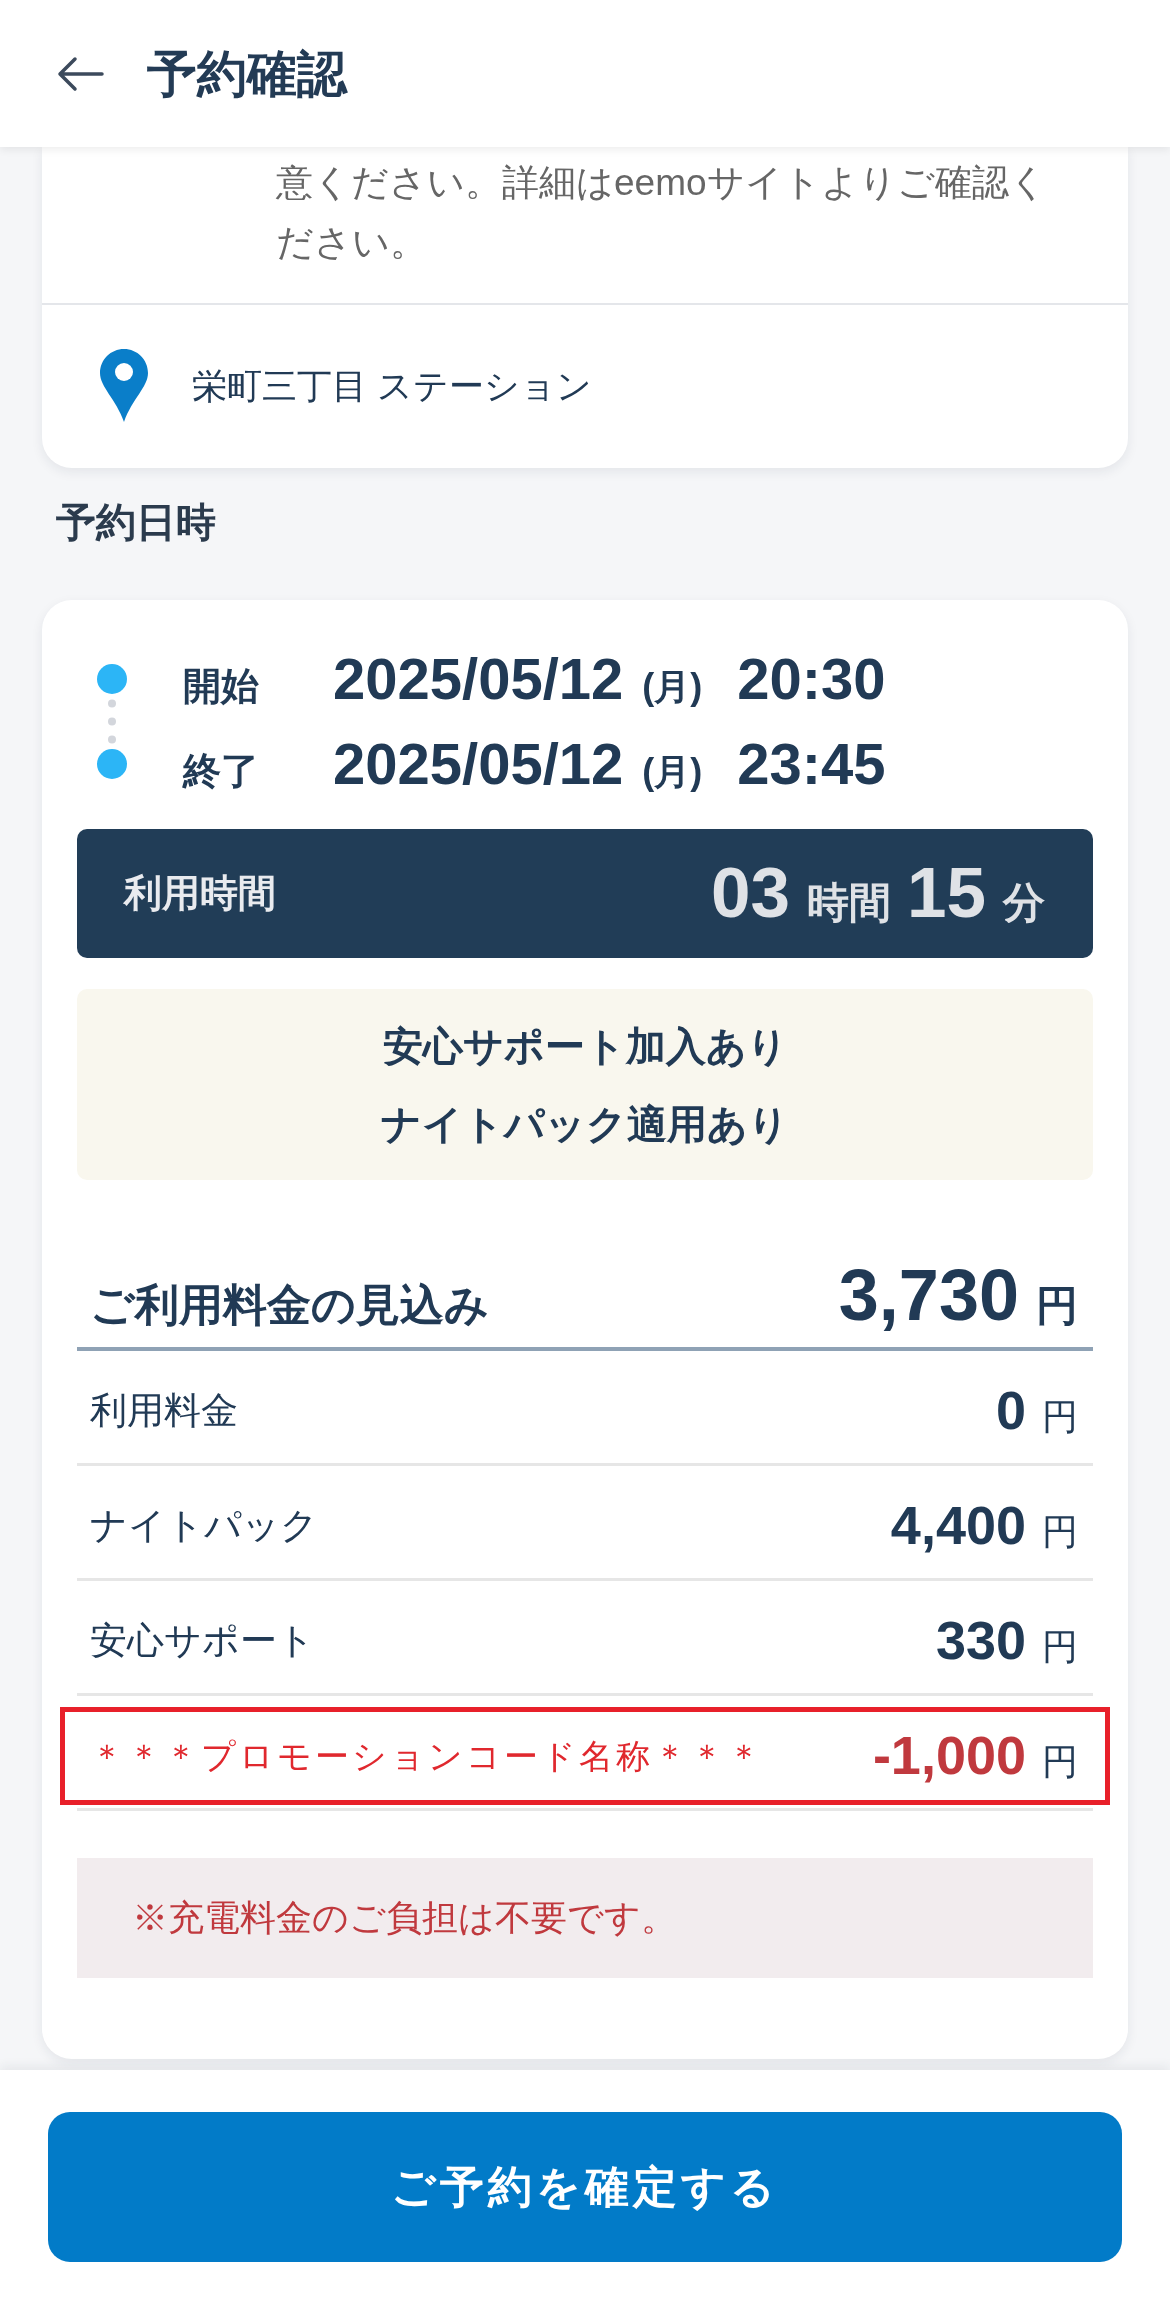 Image resolution: width=1170 pixels, height=2304 pixels. What do you see at coordinates (392, 385) in the screenshot?
I see `station-name: 栄町三丁目 ステーション` at bounding box center [392, 385].